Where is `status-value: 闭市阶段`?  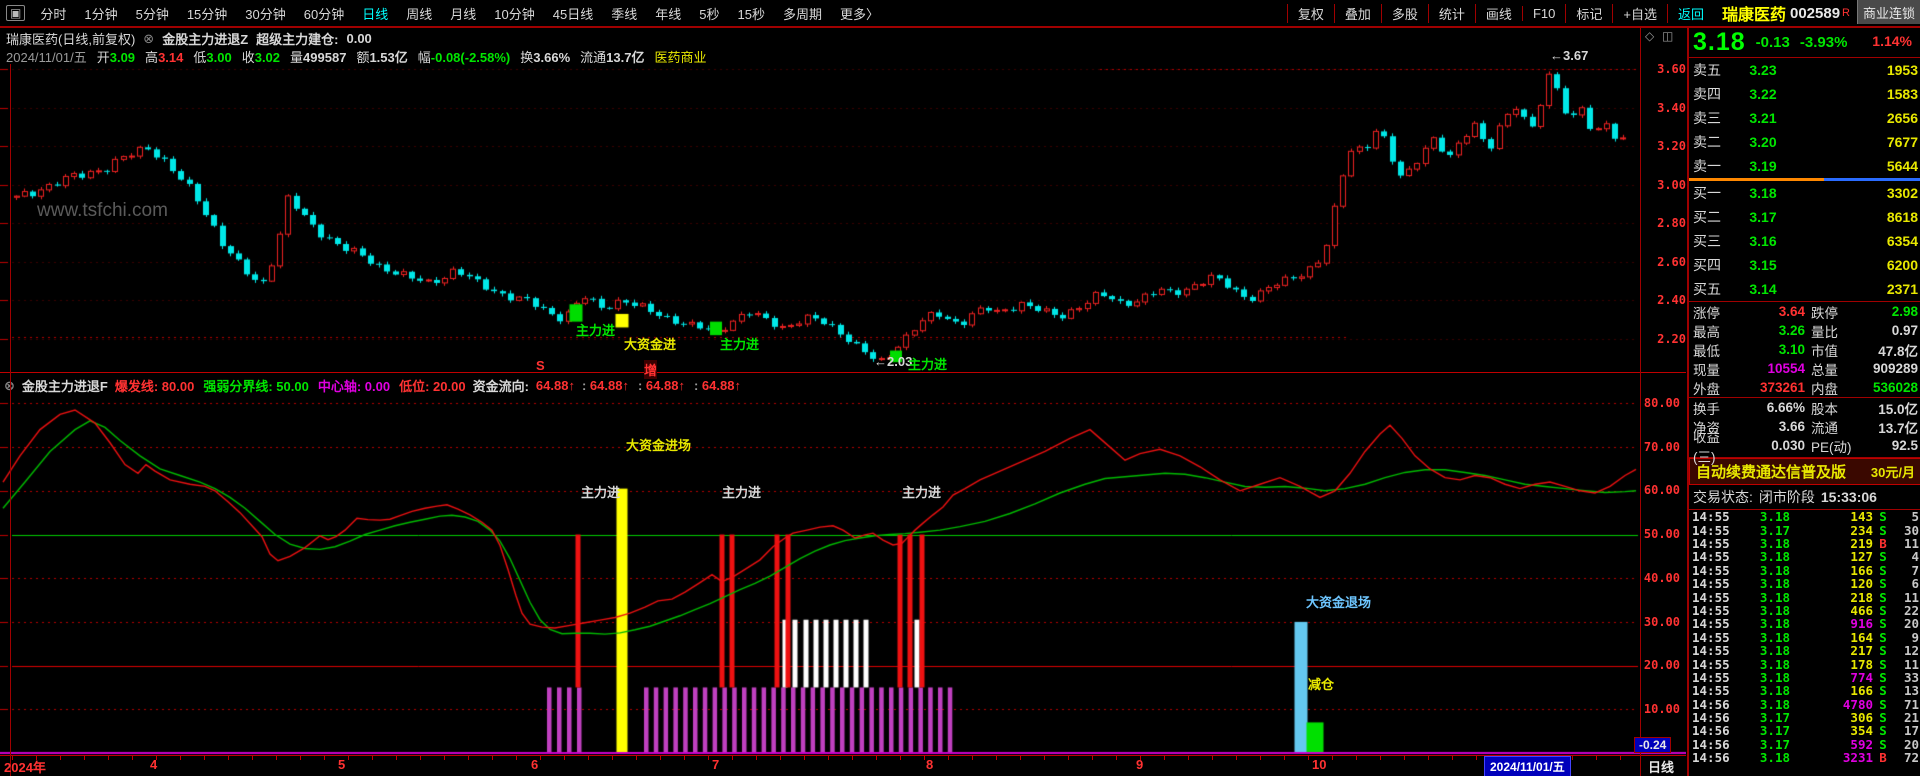
status-value: 闭市阶段 is located at coordinates (1786, 497).